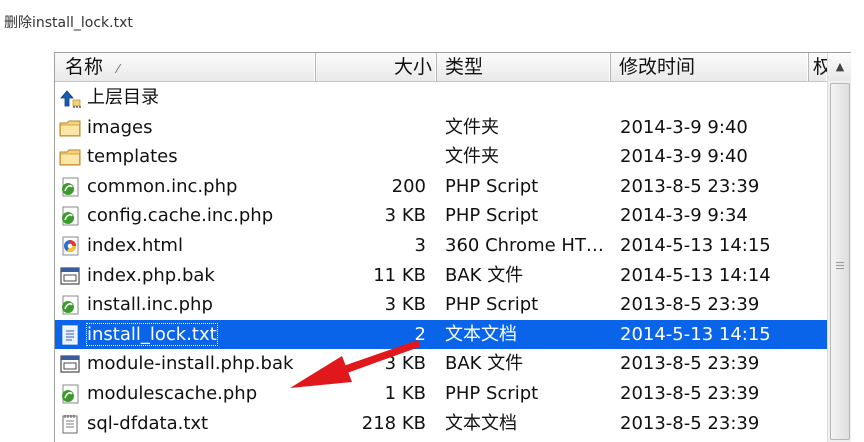 This screenshot has width=864, height=442. I want to click on scroll-up-button: ▲, so click(839, 67).